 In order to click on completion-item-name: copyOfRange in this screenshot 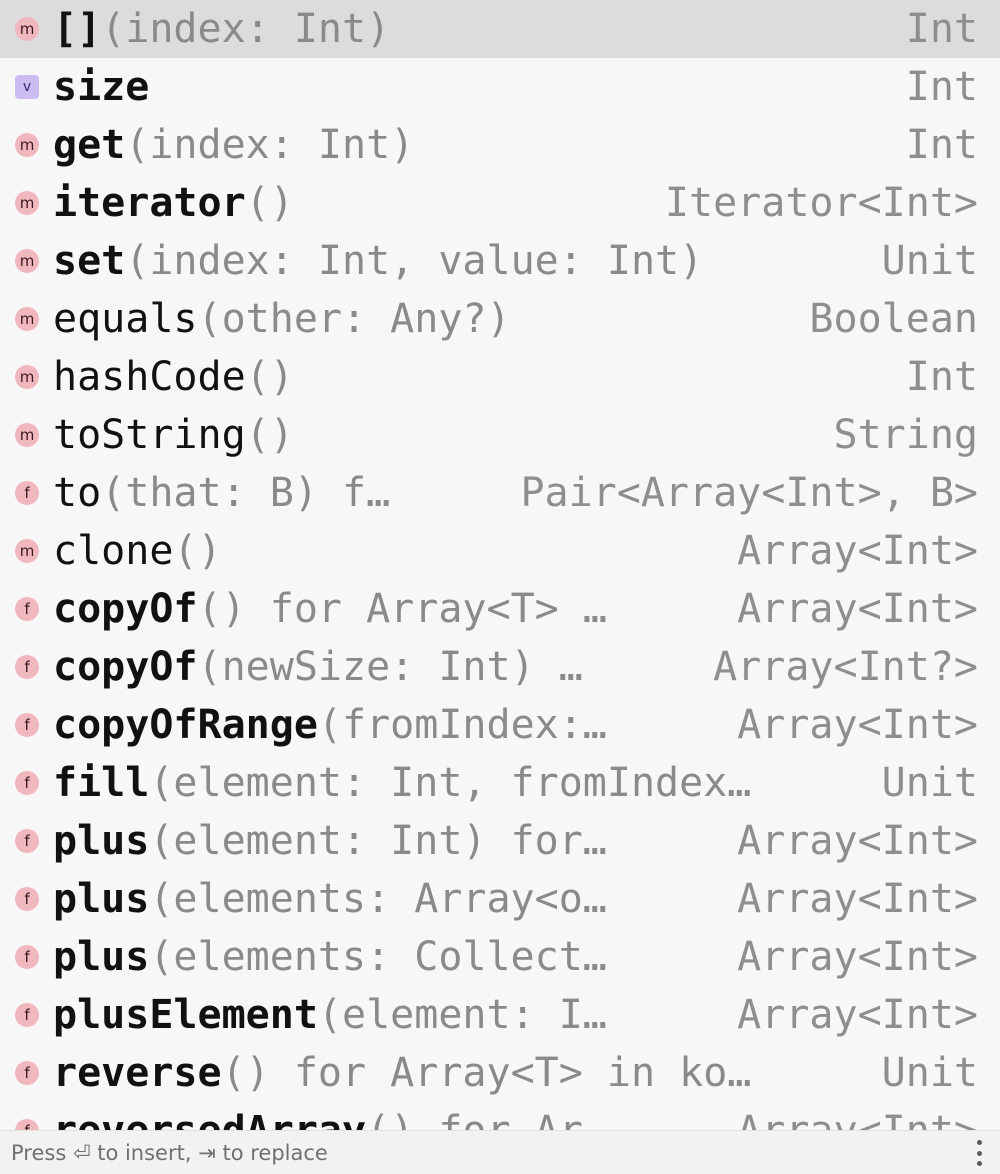, I will do `click(185, 725)`.